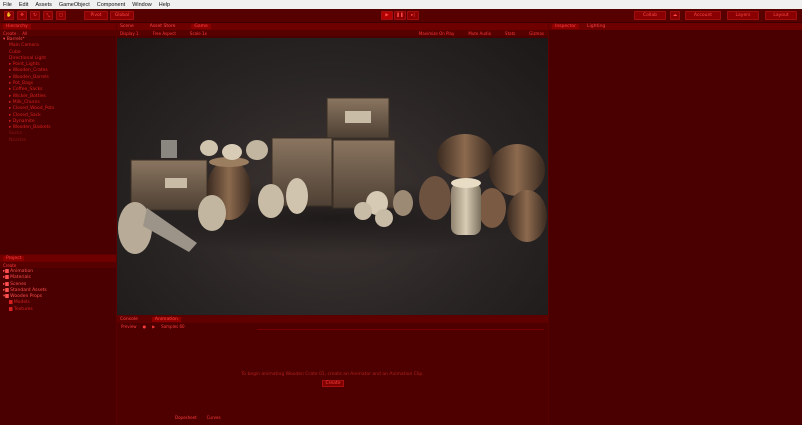 This screenshot has height=425, width=802. What do you see at coordinates (35, 15) in the screenshot?
I see `rotate-tool-icon: ↻` at bounding box center [35, 15].